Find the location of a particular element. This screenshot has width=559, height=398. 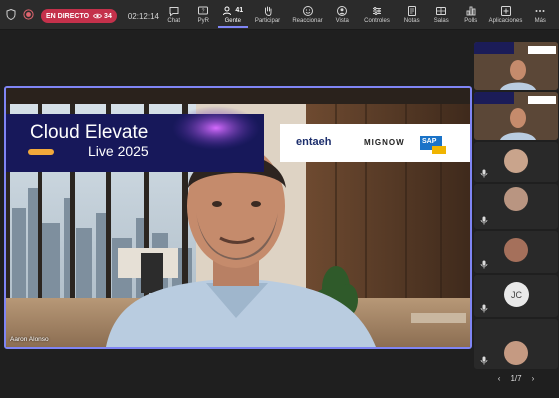

apps-icon is located at coordinates (506, 10).